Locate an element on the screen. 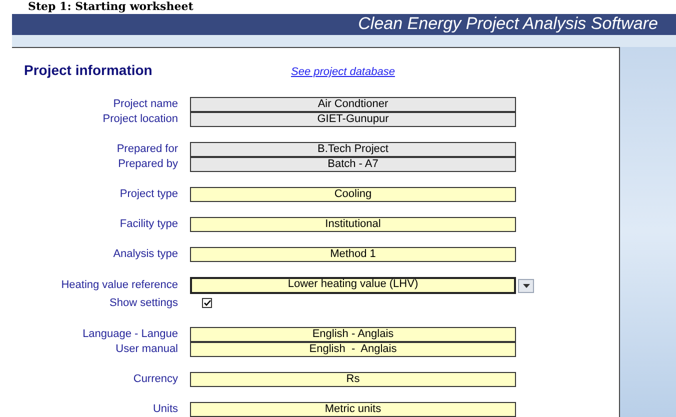  input-field: Metric units is located at coordinates (353, 409).